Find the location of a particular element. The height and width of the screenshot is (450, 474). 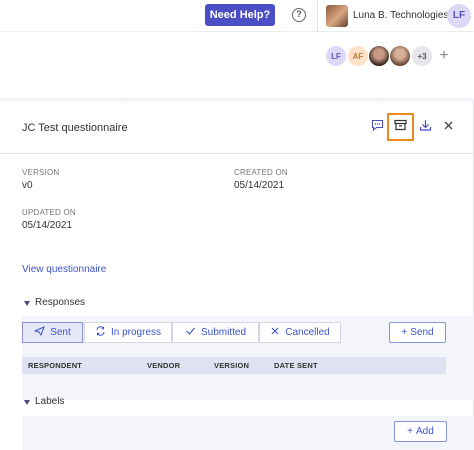

tab-submitted: Submitted is located at coordinates (215, 332).